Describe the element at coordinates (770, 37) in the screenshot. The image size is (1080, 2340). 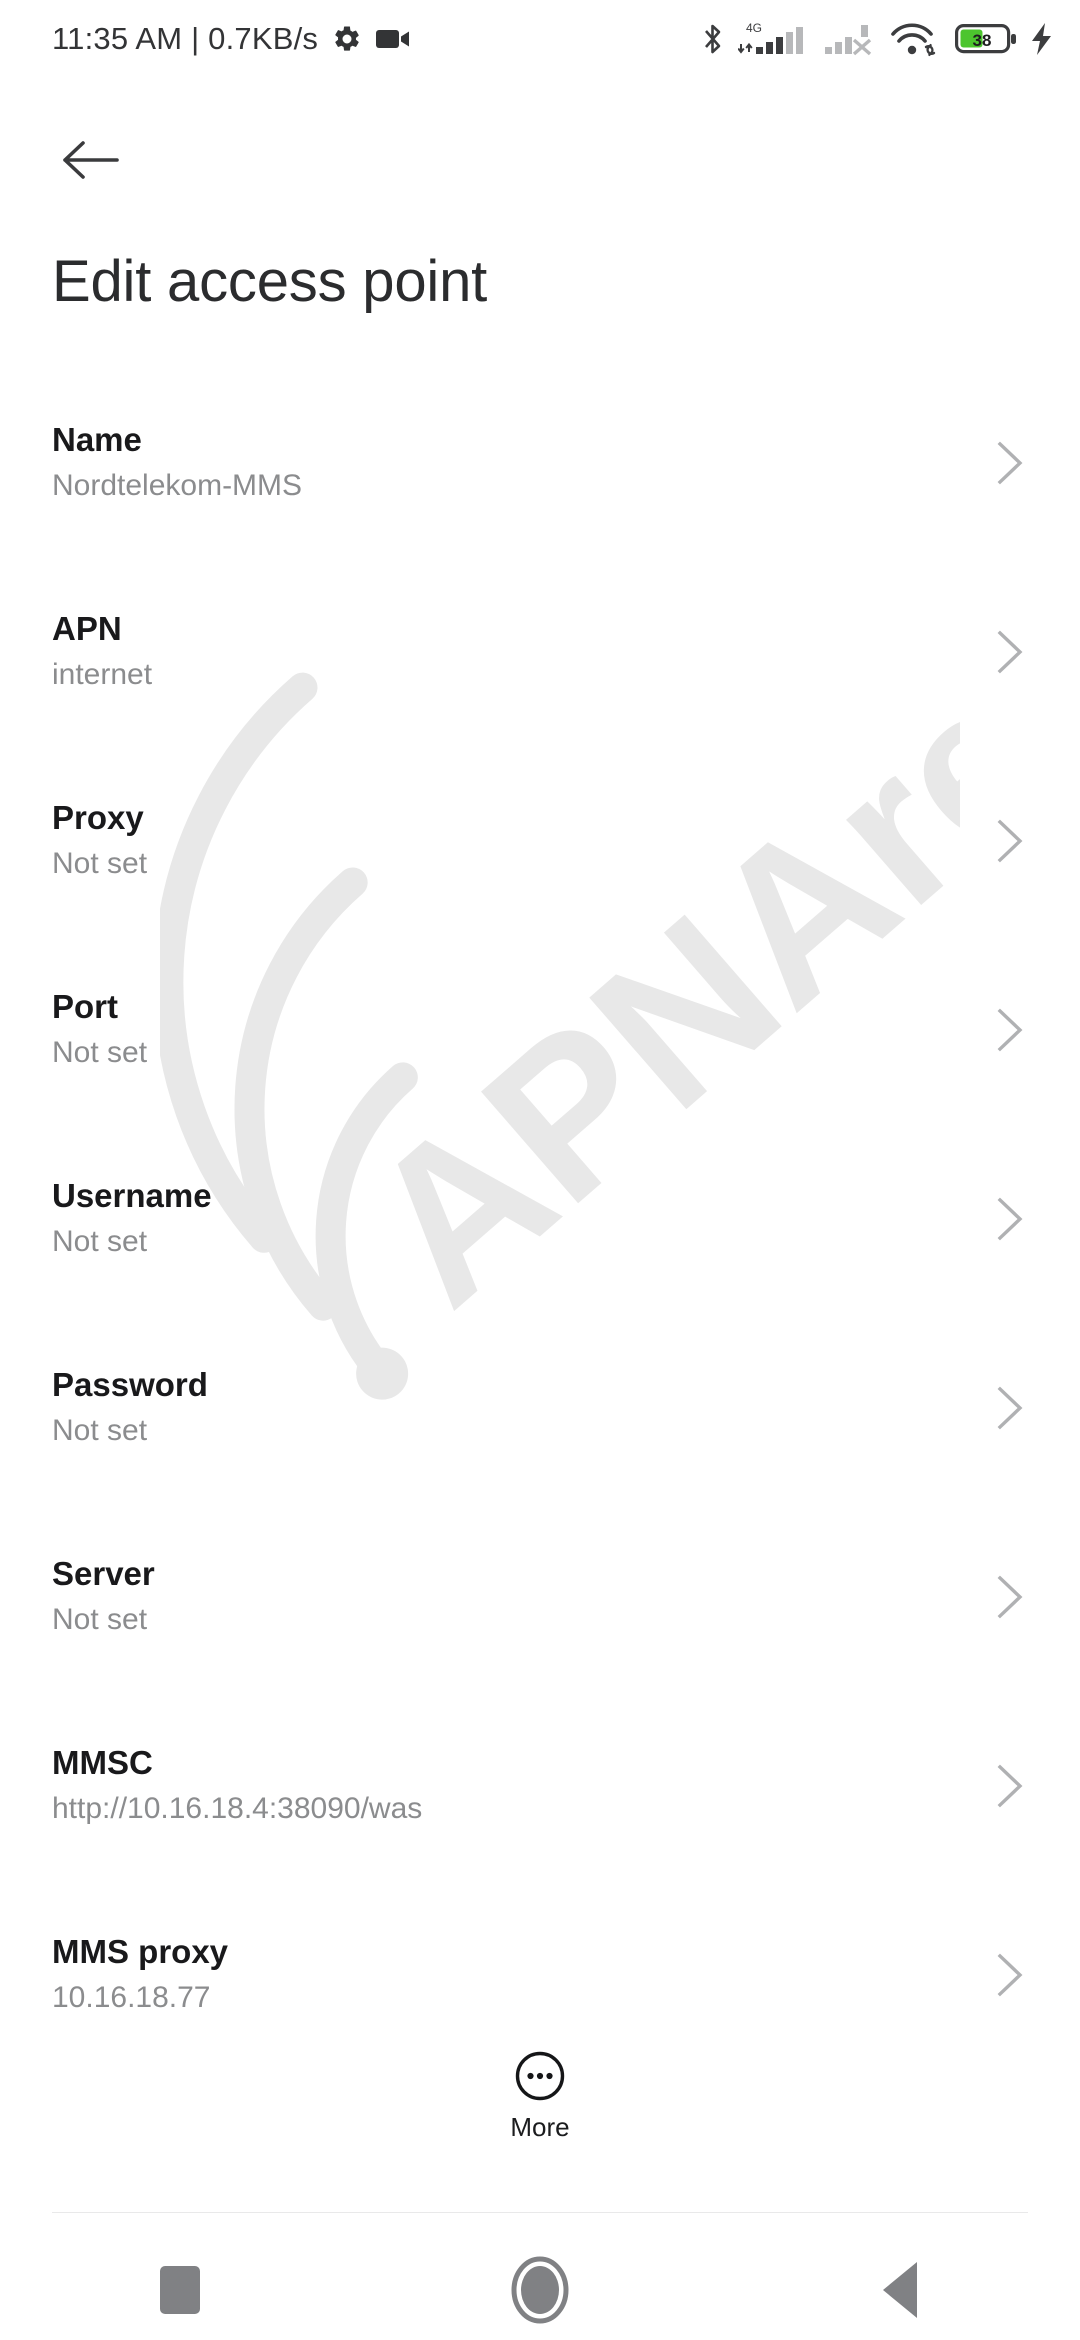
I see `signal-4g-icon: 4G` at that location.